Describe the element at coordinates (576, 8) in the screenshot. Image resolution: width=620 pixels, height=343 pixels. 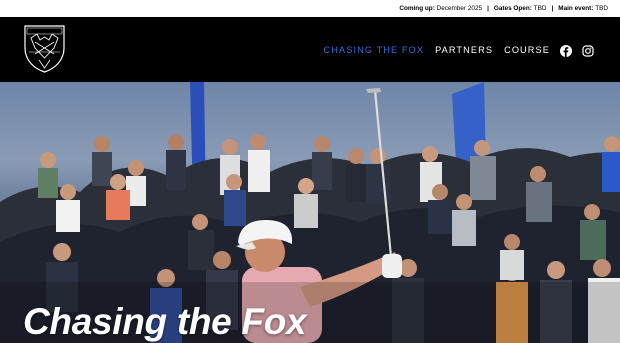
I see `main-event-label: Main event:` at that location.